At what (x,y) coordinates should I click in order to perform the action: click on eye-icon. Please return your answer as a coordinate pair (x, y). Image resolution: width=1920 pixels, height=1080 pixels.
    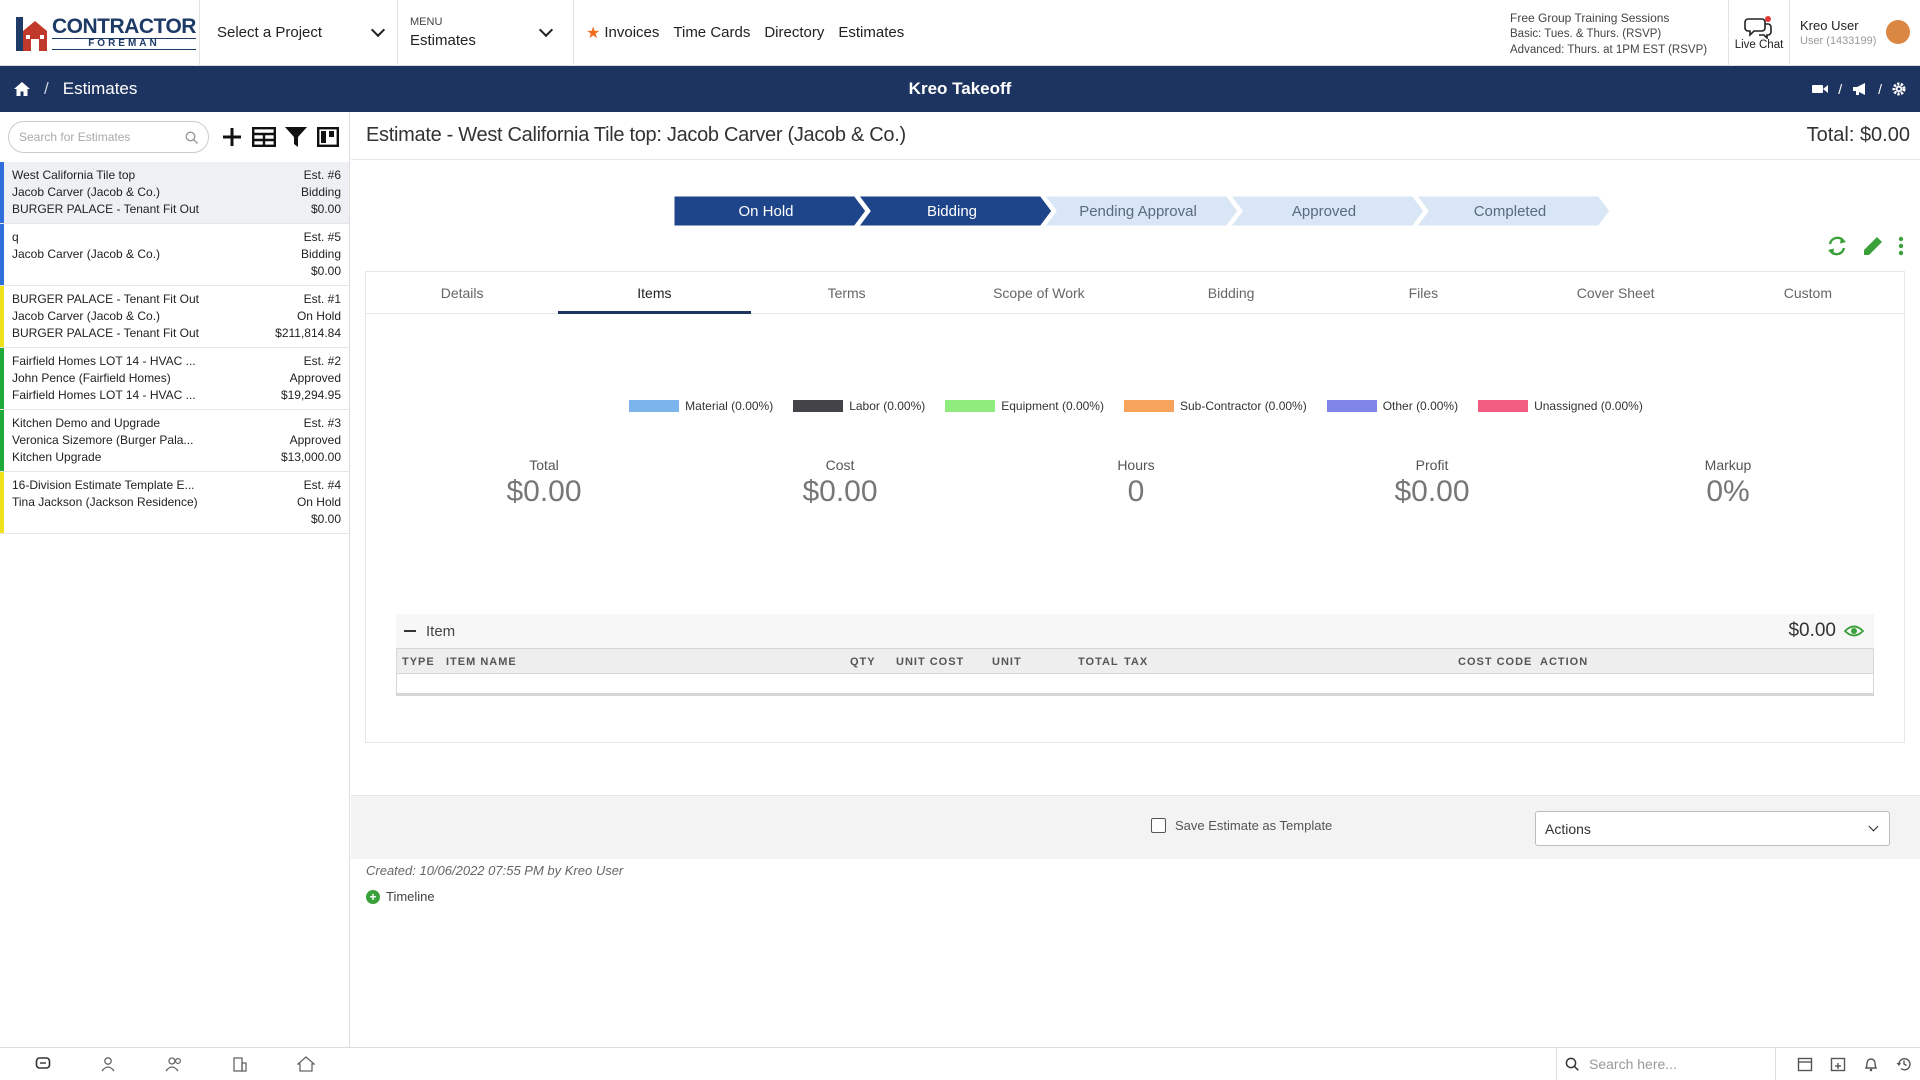
    Looking at the image, I should click on (1854, 631).